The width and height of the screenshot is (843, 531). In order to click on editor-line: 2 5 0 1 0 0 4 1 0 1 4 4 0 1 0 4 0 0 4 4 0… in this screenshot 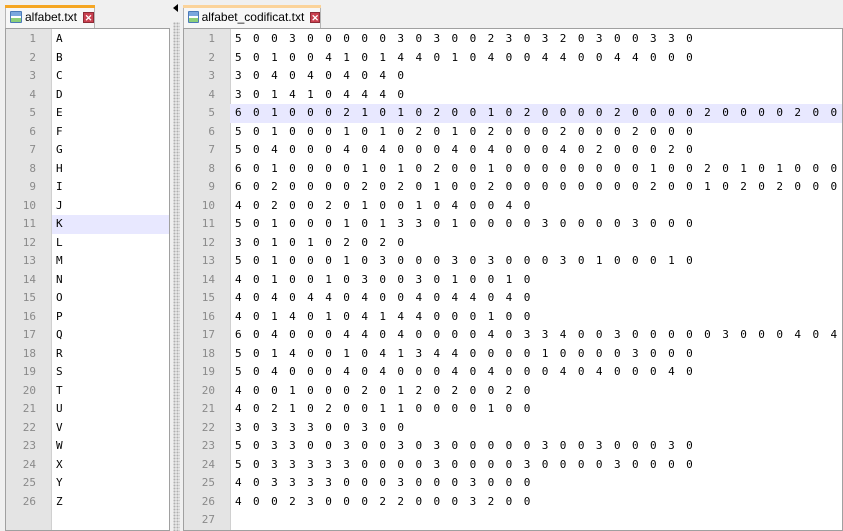, I will do `click(513, 58)`.